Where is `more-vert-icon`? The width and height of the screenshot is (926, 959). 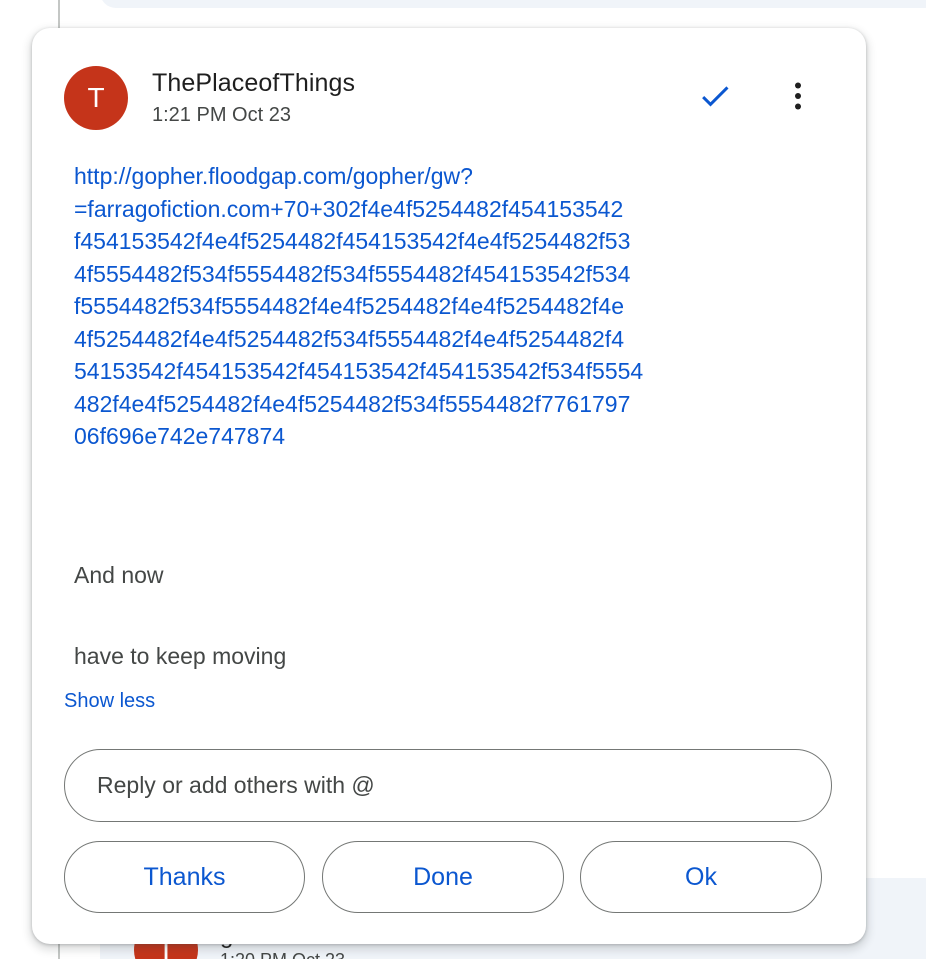
more-vert-icon is located at coordinates (798, 96).